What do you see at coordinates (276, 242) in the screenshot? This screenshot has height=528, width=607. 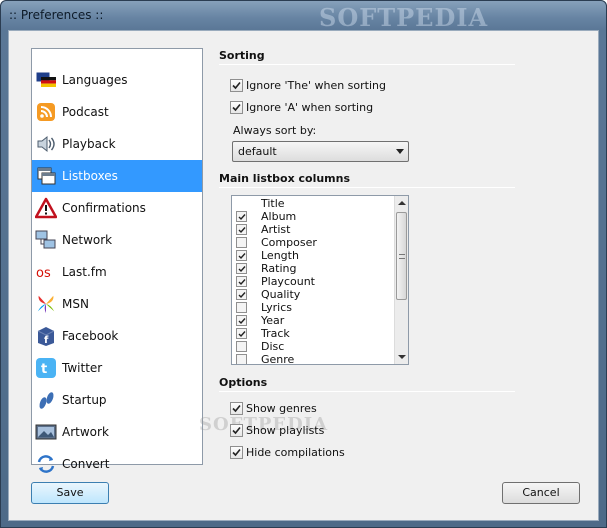 I see `list-item: Composer` at bounding box center [276, 242].